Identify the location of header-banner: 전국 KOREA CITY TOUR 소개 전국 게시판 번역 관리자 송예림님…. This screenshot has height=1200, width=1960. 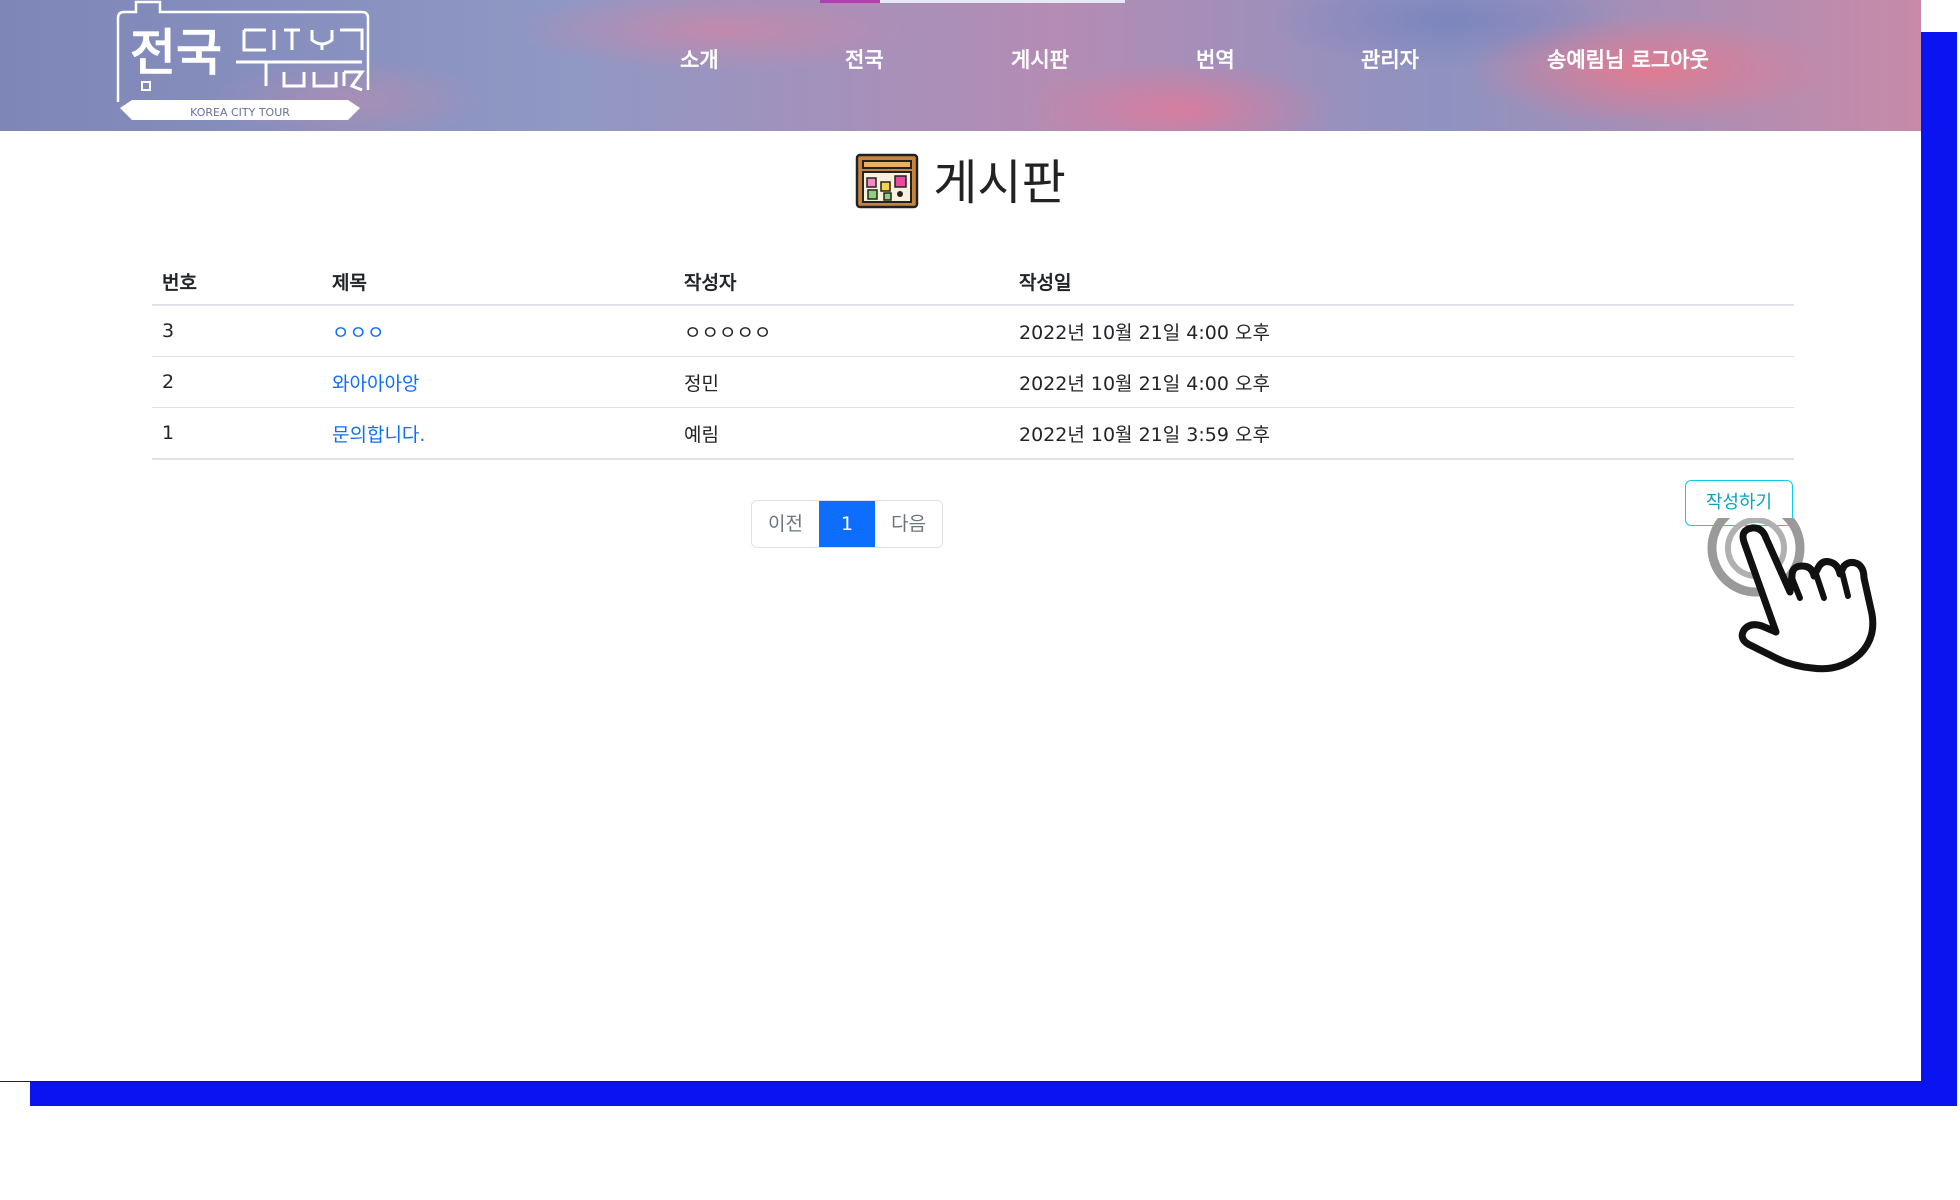
(960, 65).